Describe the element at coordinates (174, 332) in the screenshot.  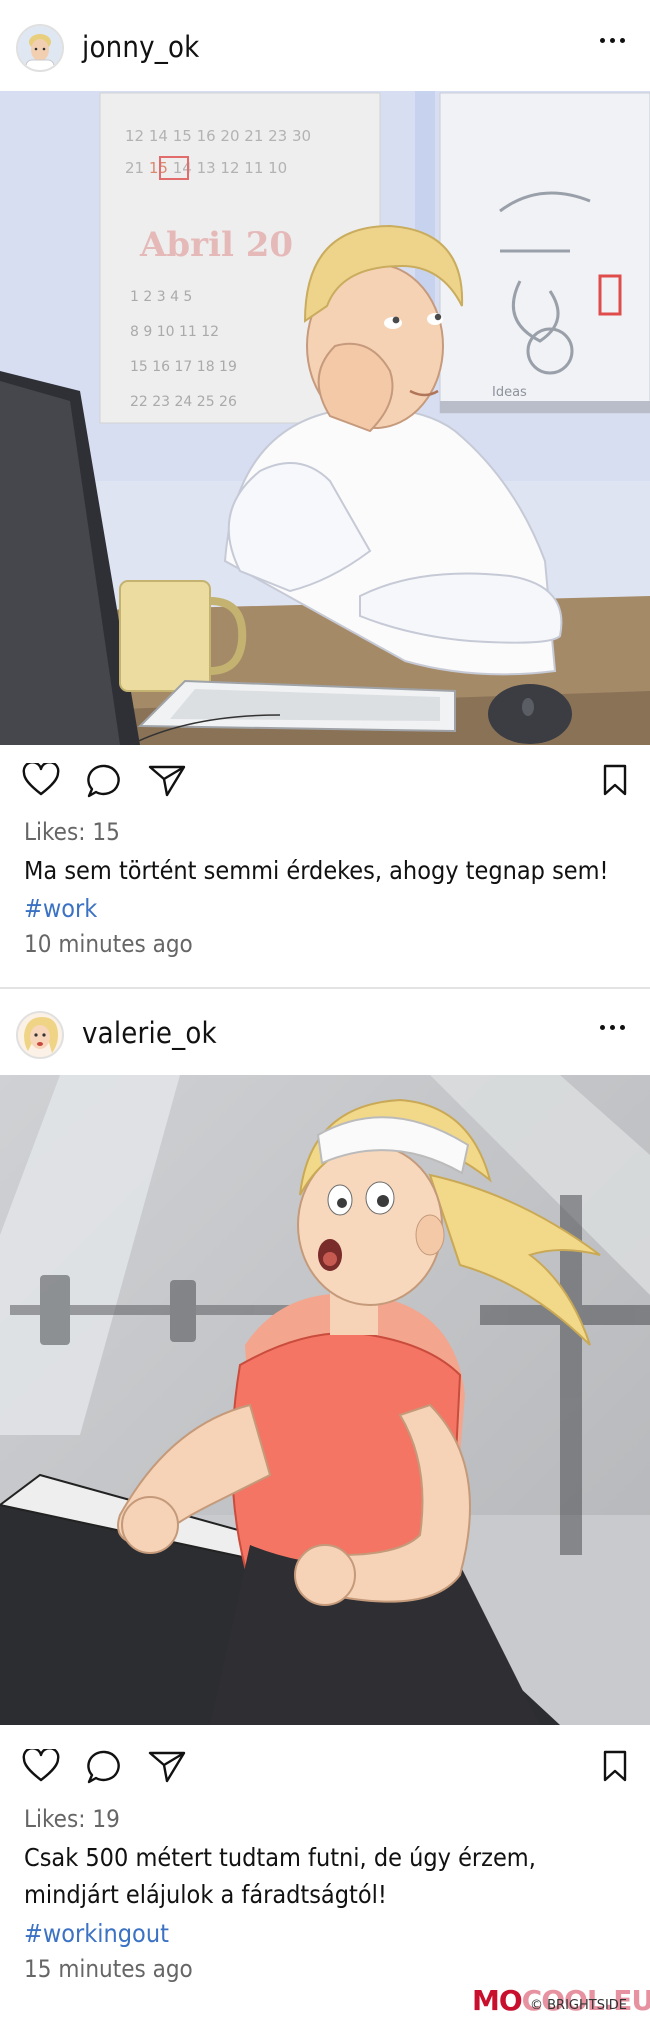
I see `svg-text: 8 9 10 11 12` at that location.